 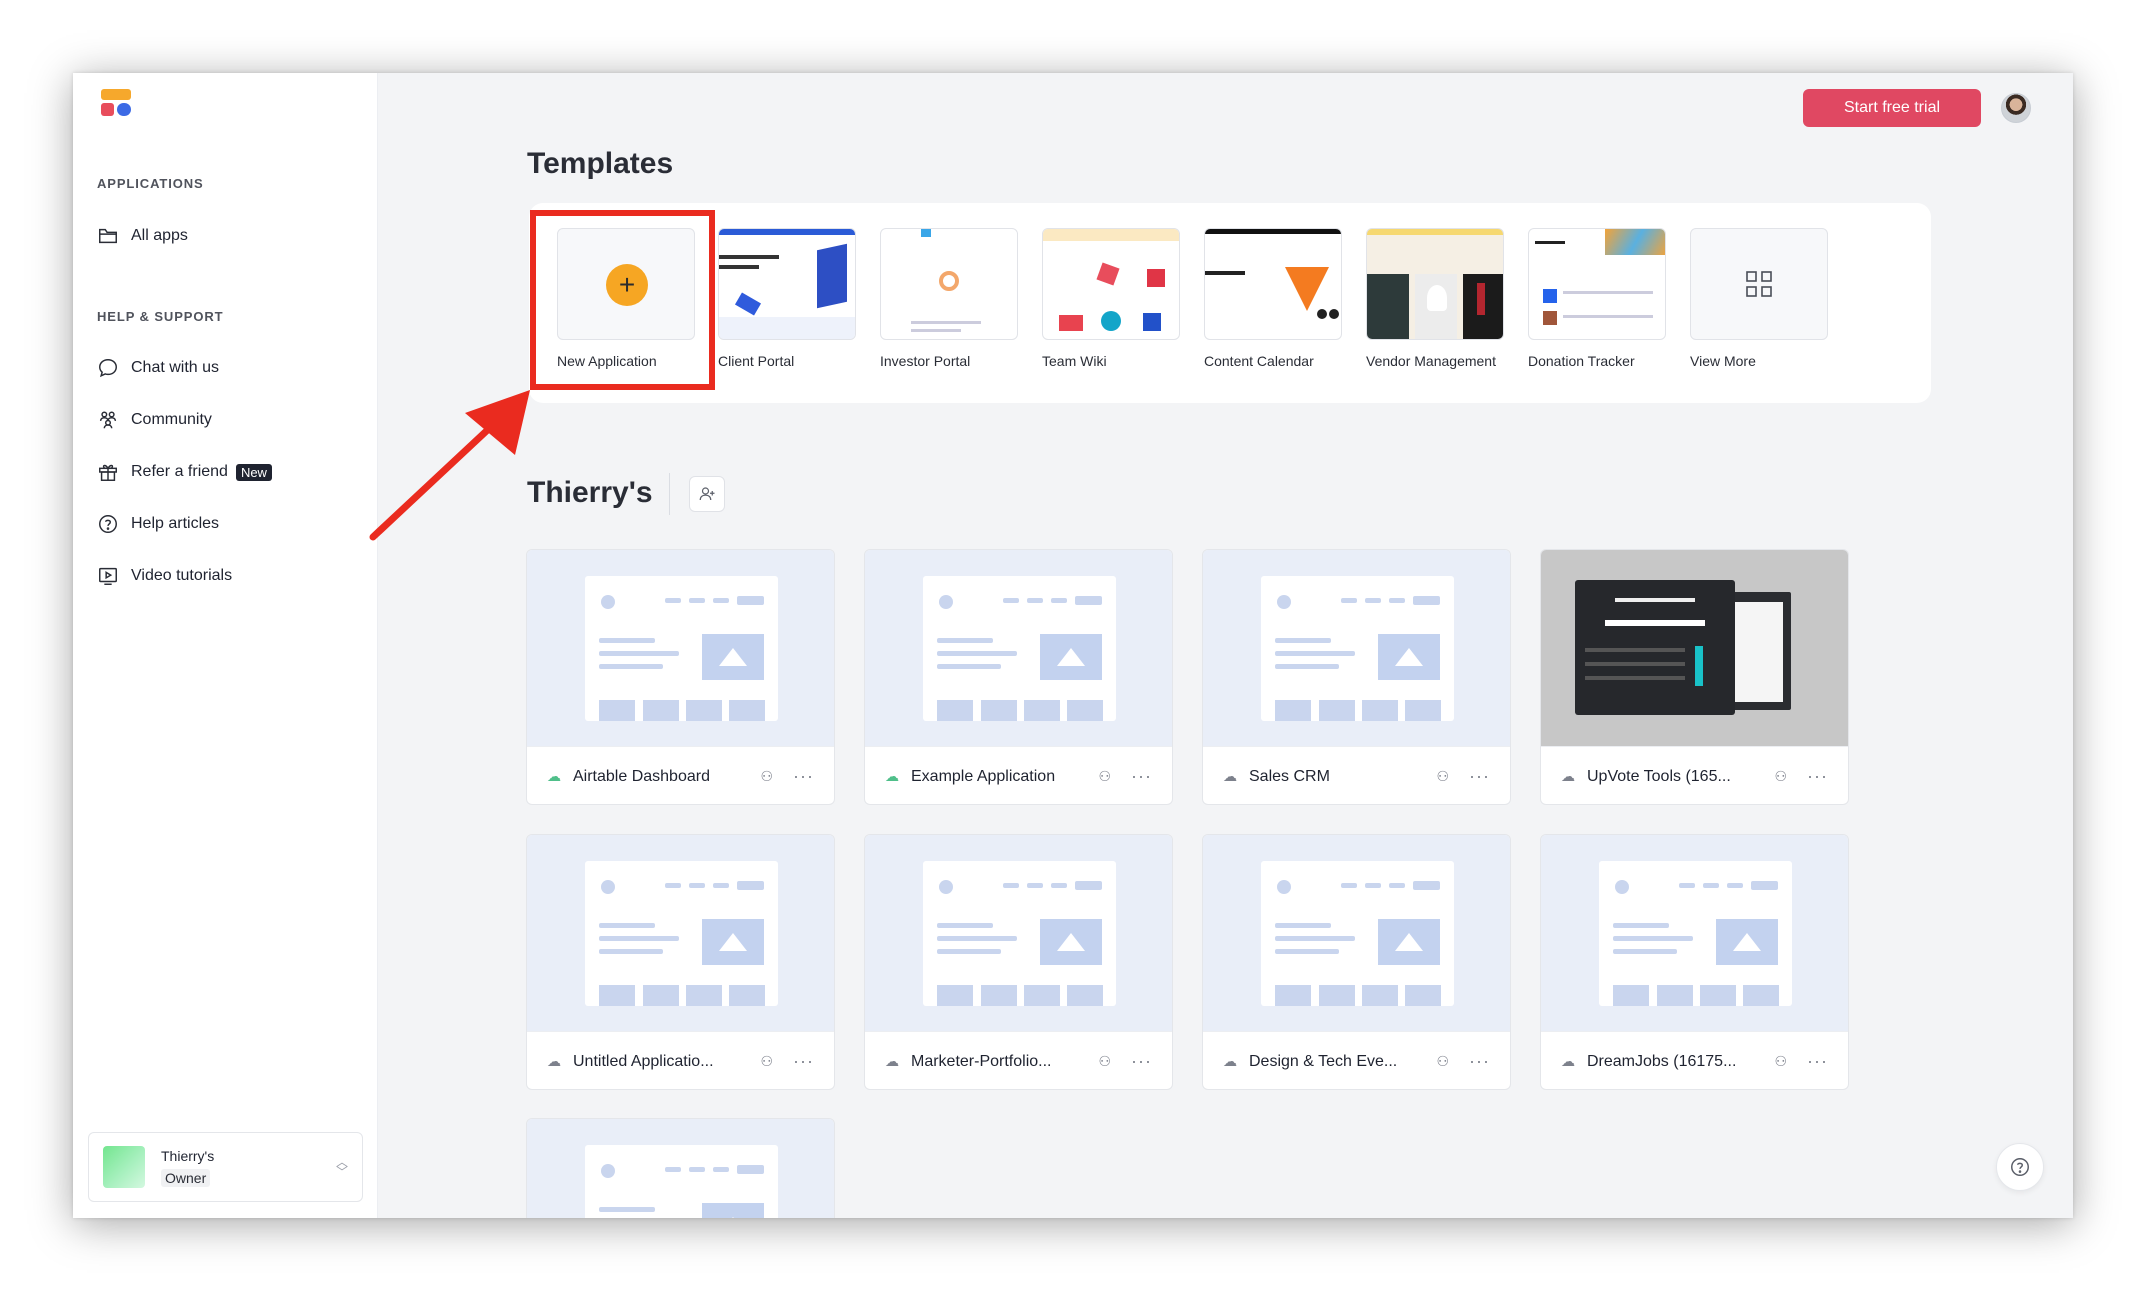 What do you see at coordinates (108, 524) in the screenshot?
I see `question-circle-icon` at bounding box center [108, 524].